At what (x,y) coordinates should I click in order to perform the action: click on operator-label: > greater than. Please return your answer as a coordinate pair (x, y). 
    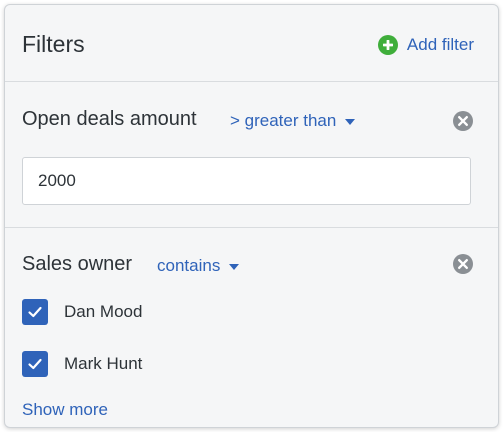
    Looking at the image, I should click on (283, 120).